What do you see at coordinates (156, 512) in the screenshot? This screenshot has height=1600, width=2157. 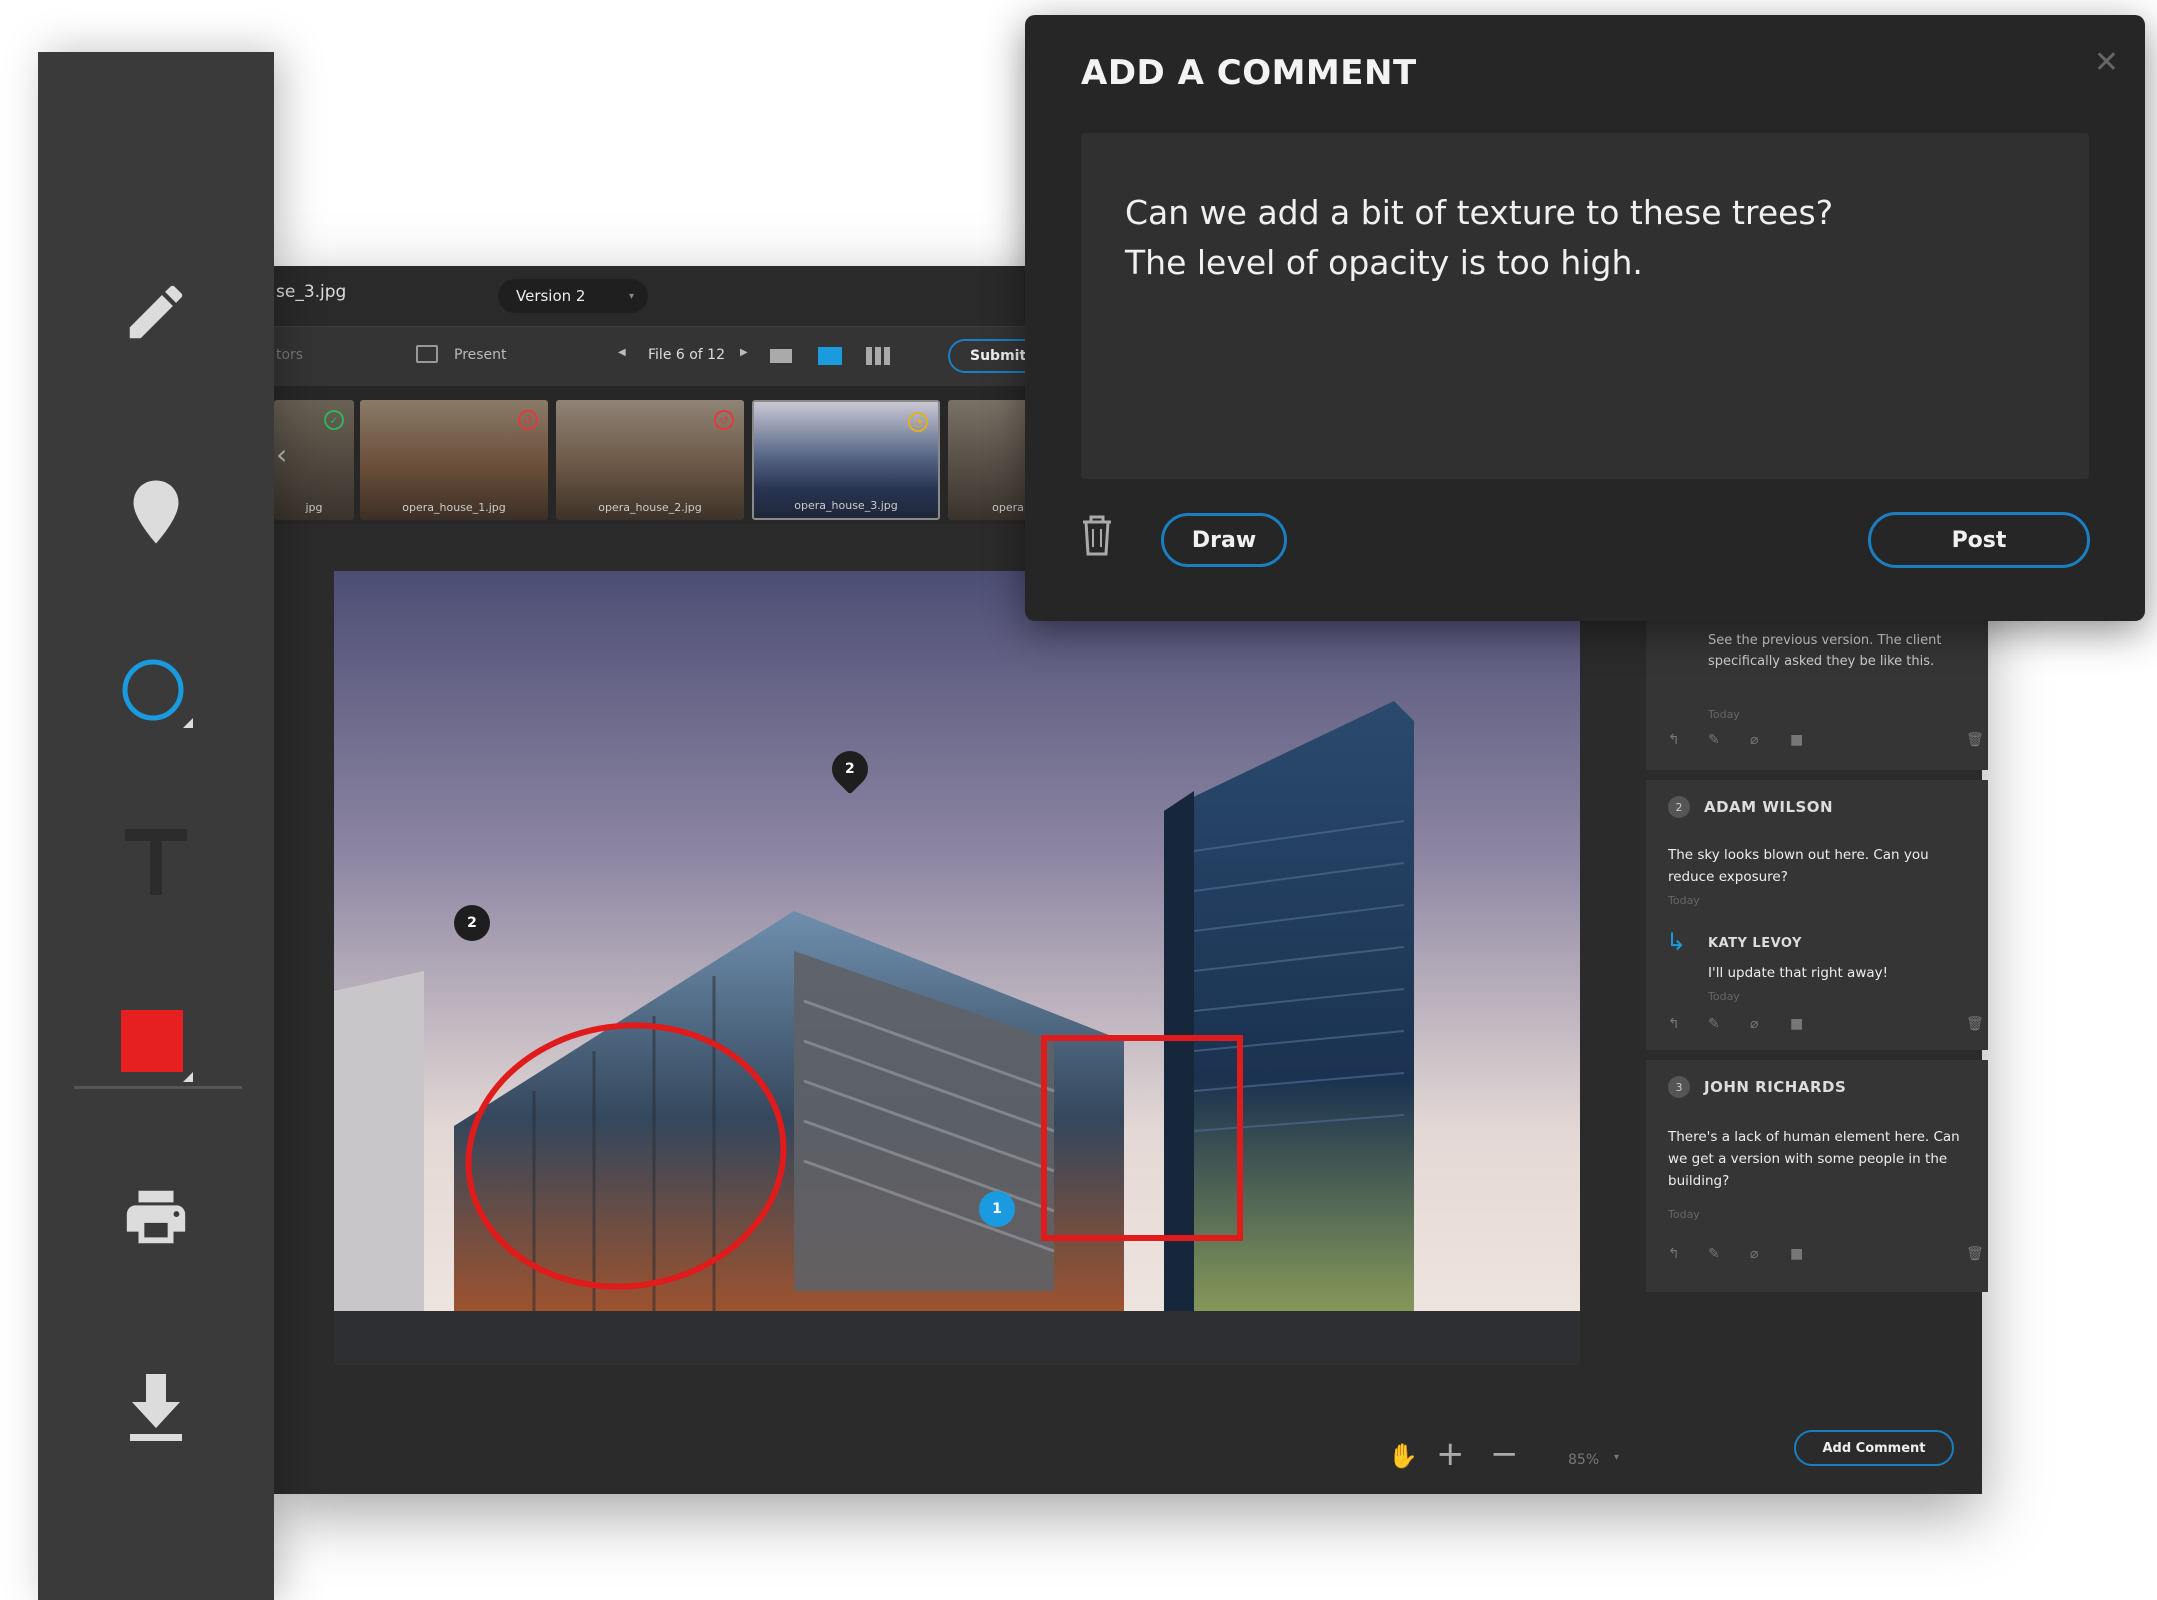 I see `map-pin-icon` at bounding box center [156, 512].